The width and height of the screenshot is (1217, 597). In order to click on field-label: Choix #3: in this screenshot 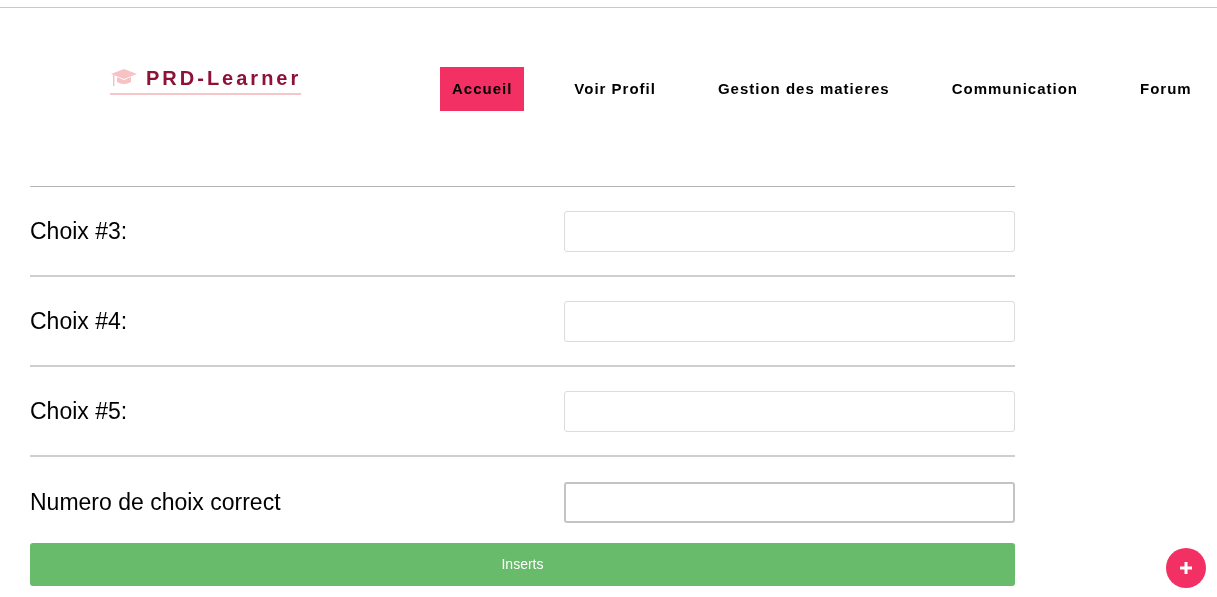, I will do `click(79, 231)`.